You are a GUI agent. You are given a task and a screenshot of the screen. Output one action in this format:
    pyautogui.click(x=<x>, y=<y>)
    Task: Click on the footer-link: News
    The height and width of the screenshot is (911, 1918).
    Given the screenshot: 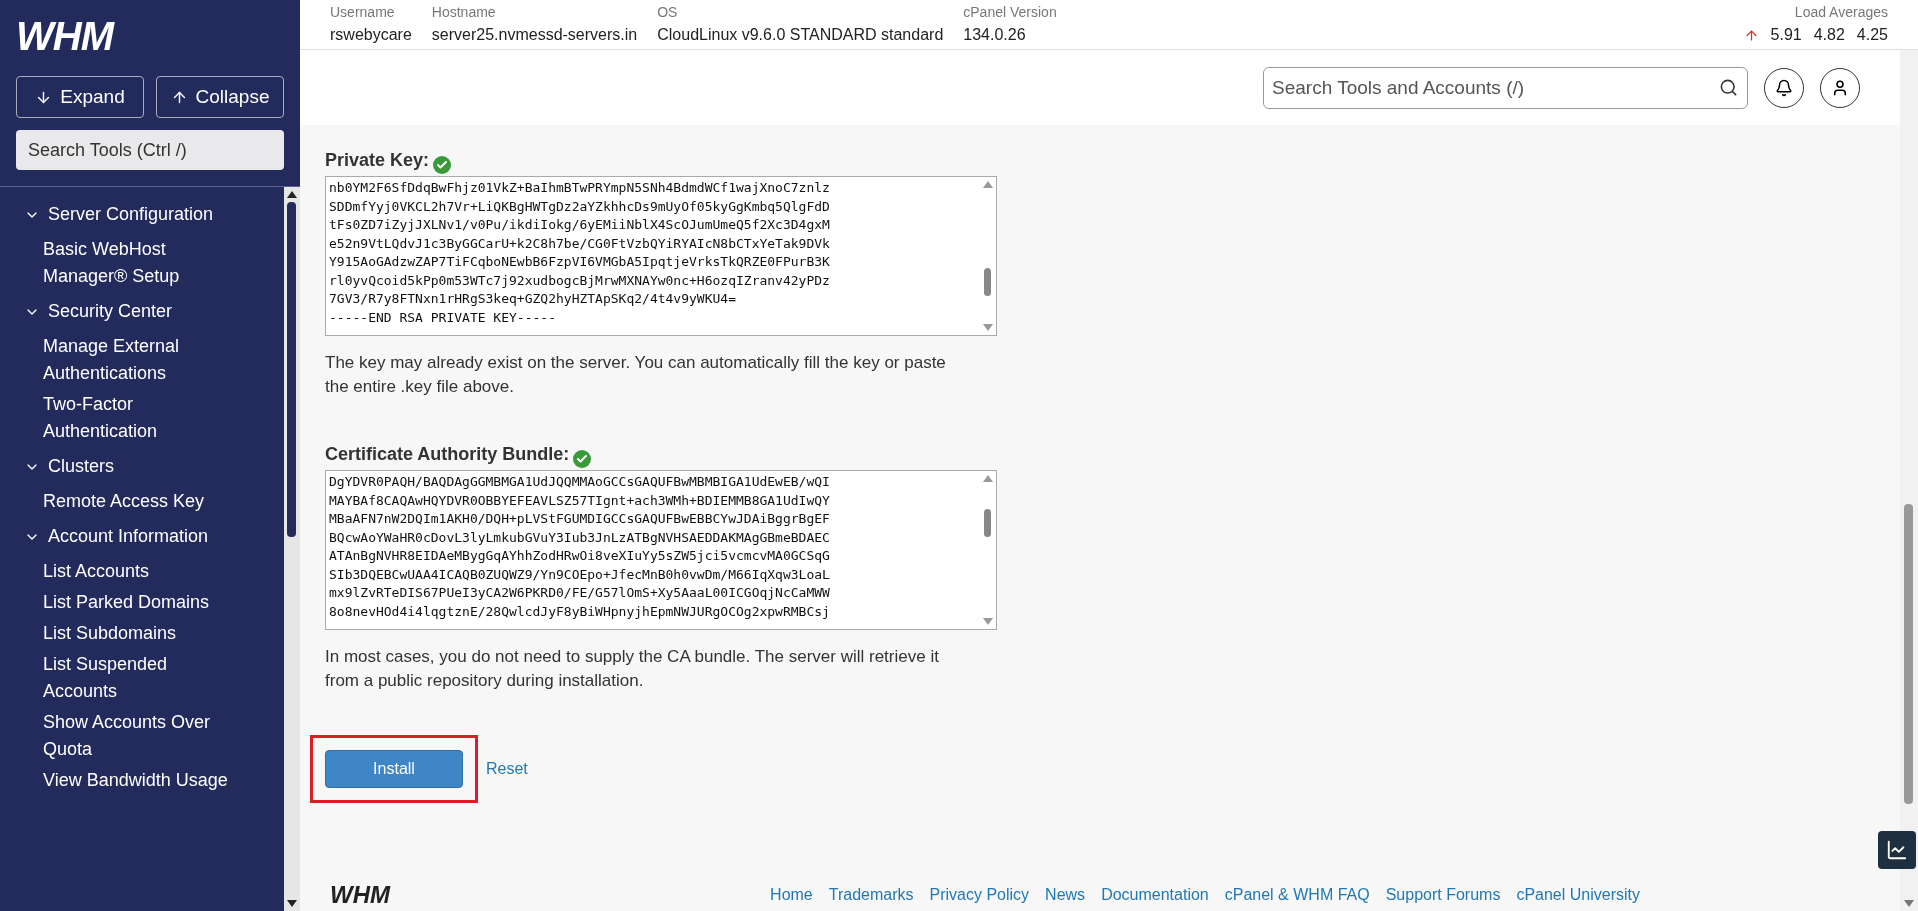 What is the action you would take?
    pyautogui.click(x=1065, y=895)
    